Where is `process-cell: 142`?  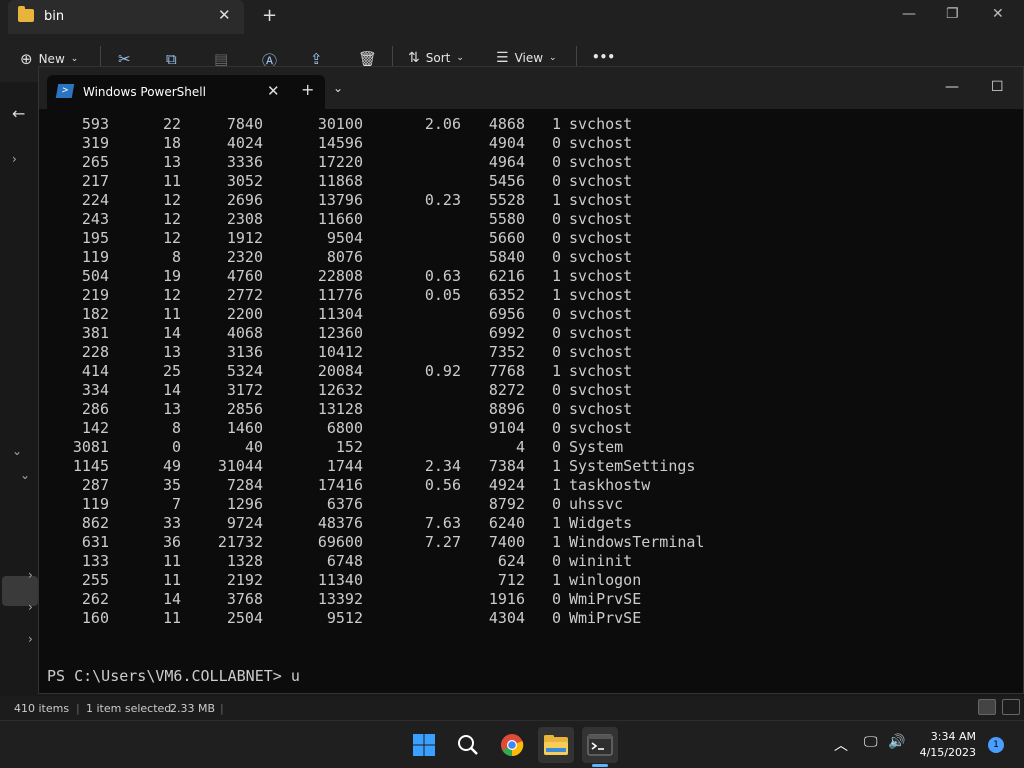 process-cell: 142 is located at coordinates (95, 428).